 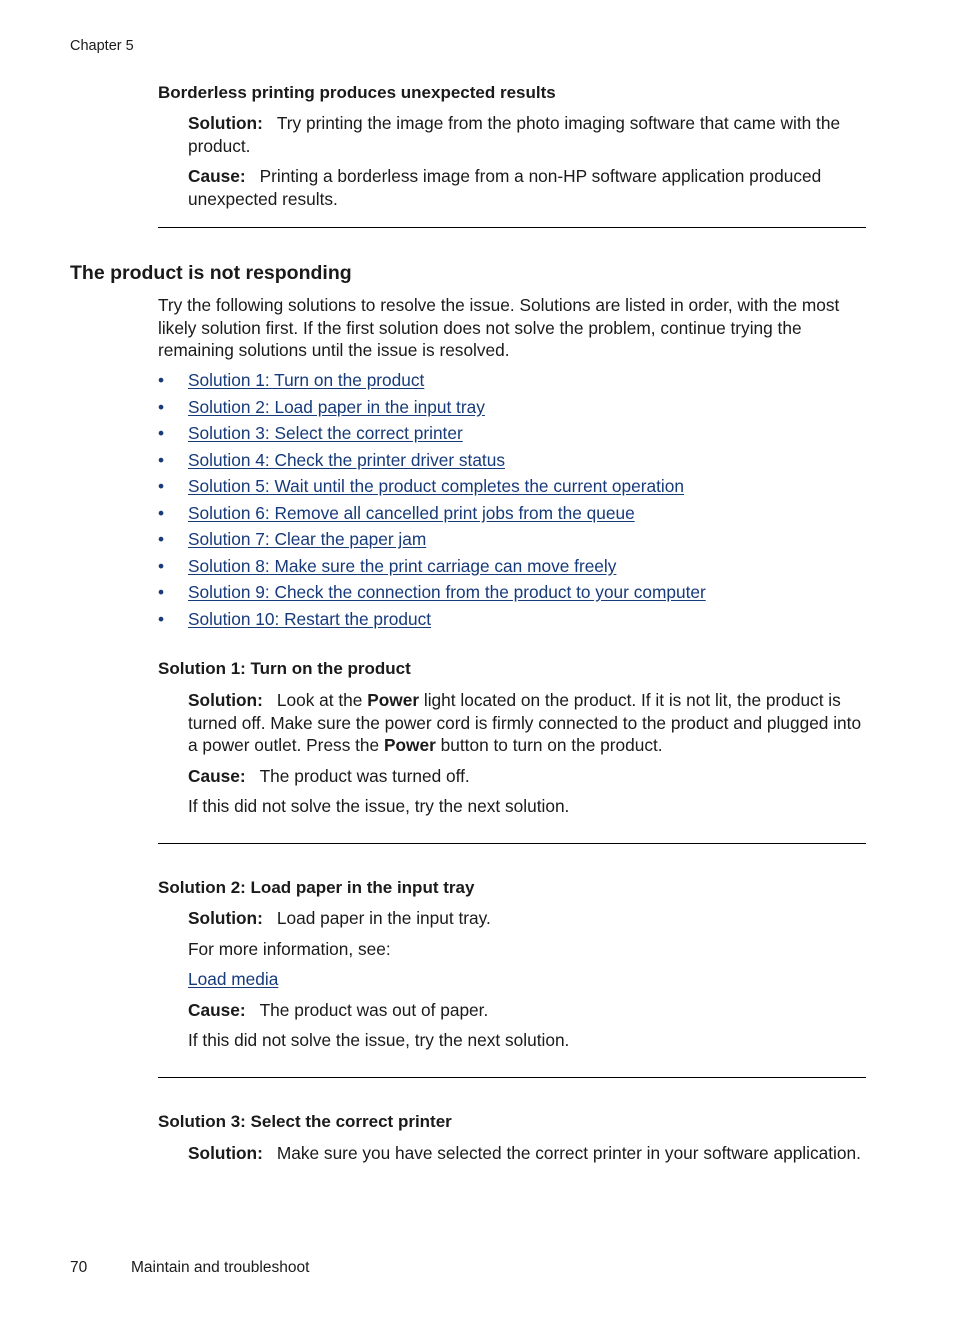 I want to click on solution-1-heading: Solution 1: Turn on the product, so click(x=284, y=668).